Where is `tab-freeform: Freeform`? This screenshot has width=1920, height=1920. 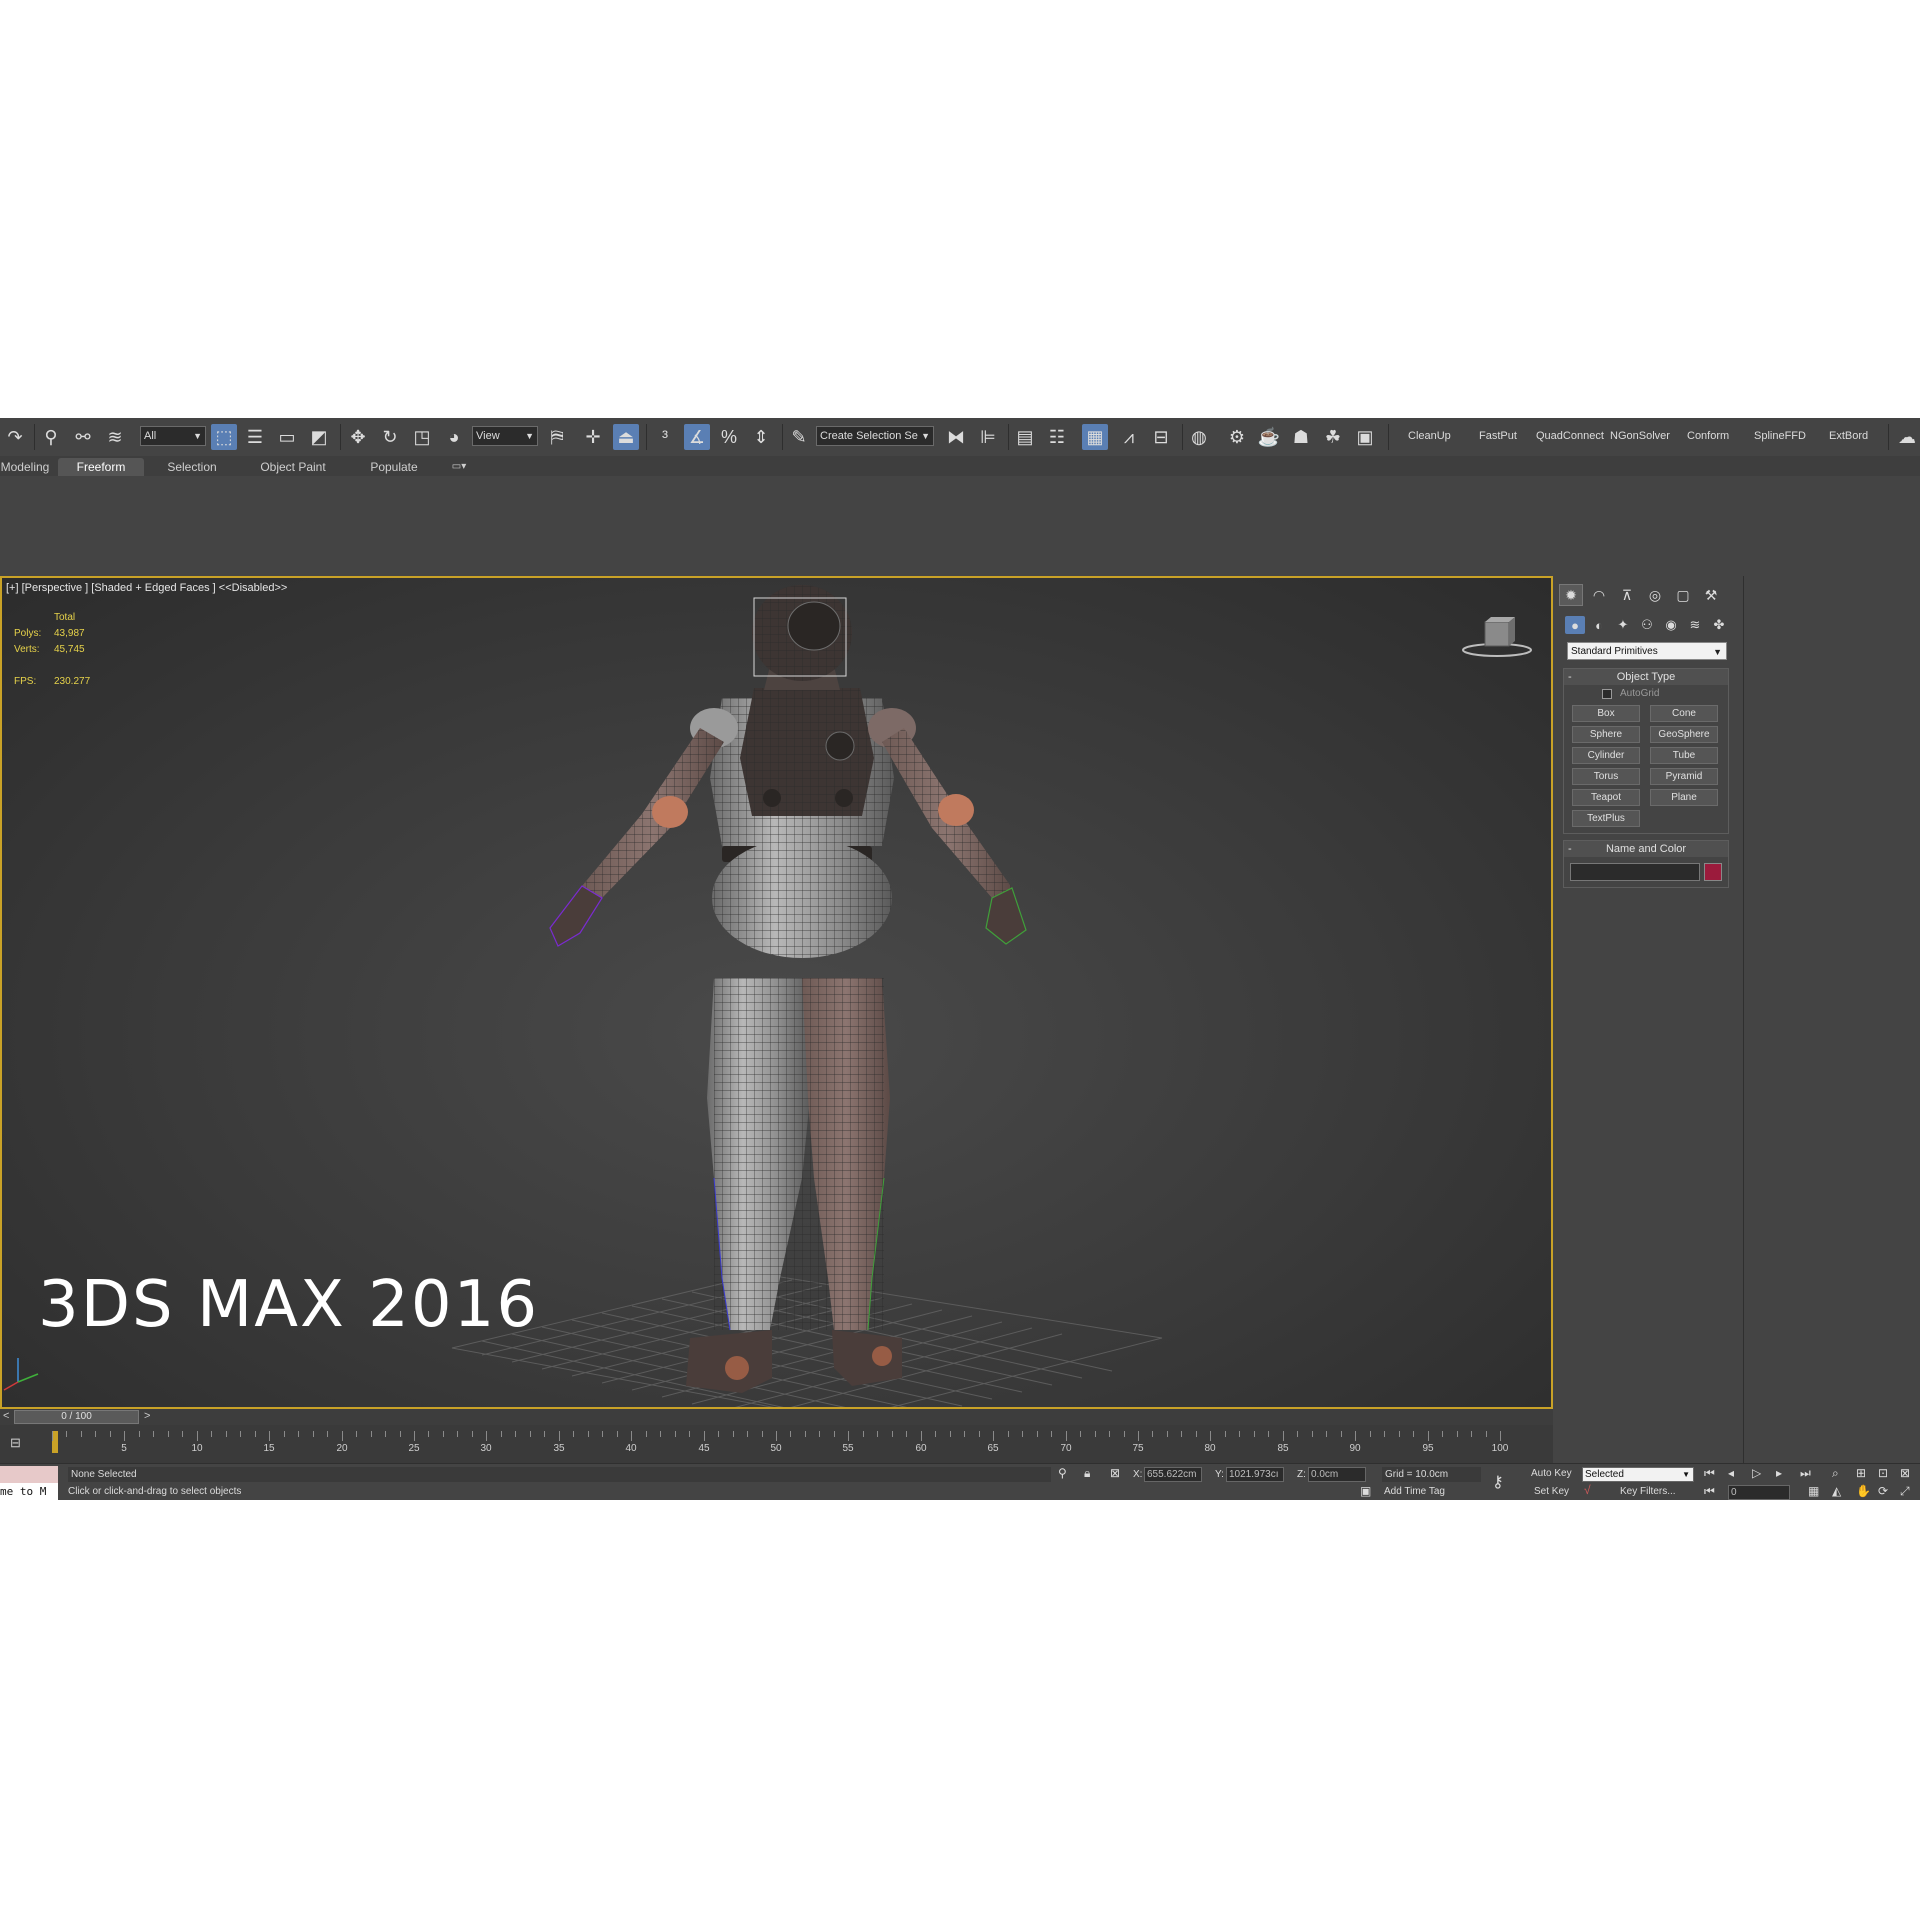
tab-freeform: Freeform is located at coordinates (101, 467).